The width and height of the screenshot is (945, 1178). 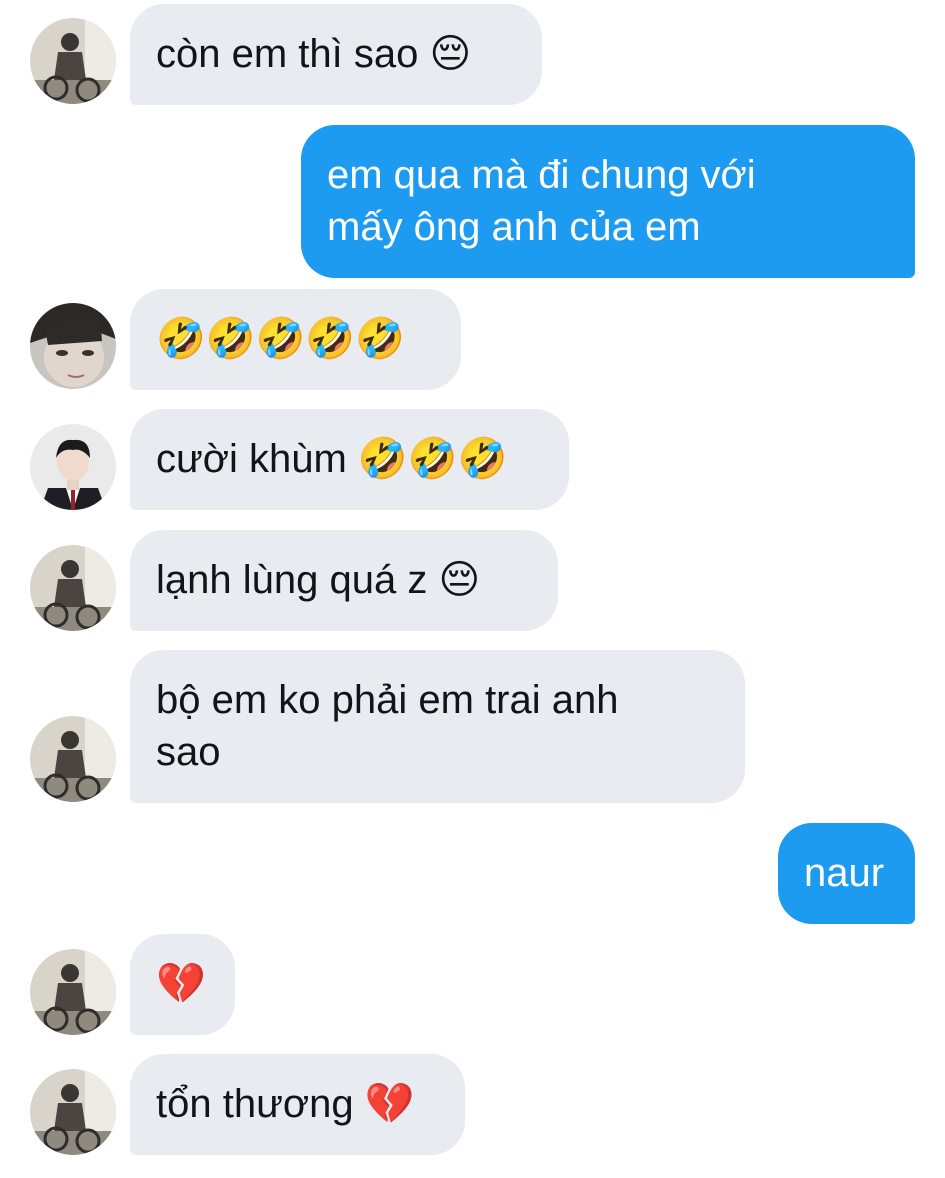 I want to click on message-bubble-incoming: 🤣🤣🤣🤣🤣, so click(x=295, y=339).